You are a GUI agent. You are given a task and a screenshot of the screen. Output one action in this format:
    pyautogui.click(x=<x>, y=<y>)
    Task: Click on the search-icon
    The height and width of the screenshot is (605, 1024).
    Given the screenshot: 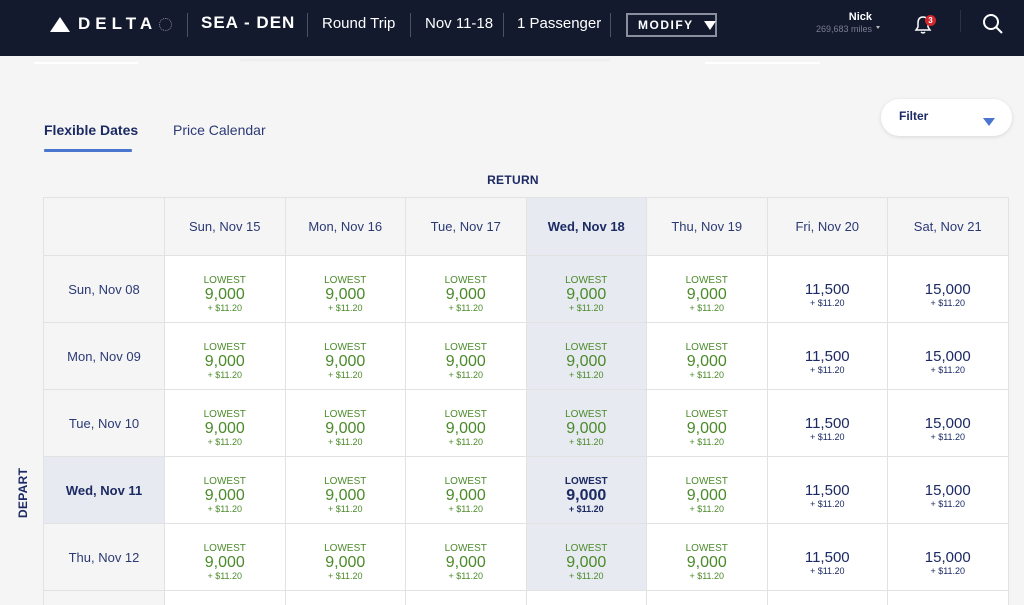 What is the action you would take?
    pyautogui.click(x=993, y=24)
    